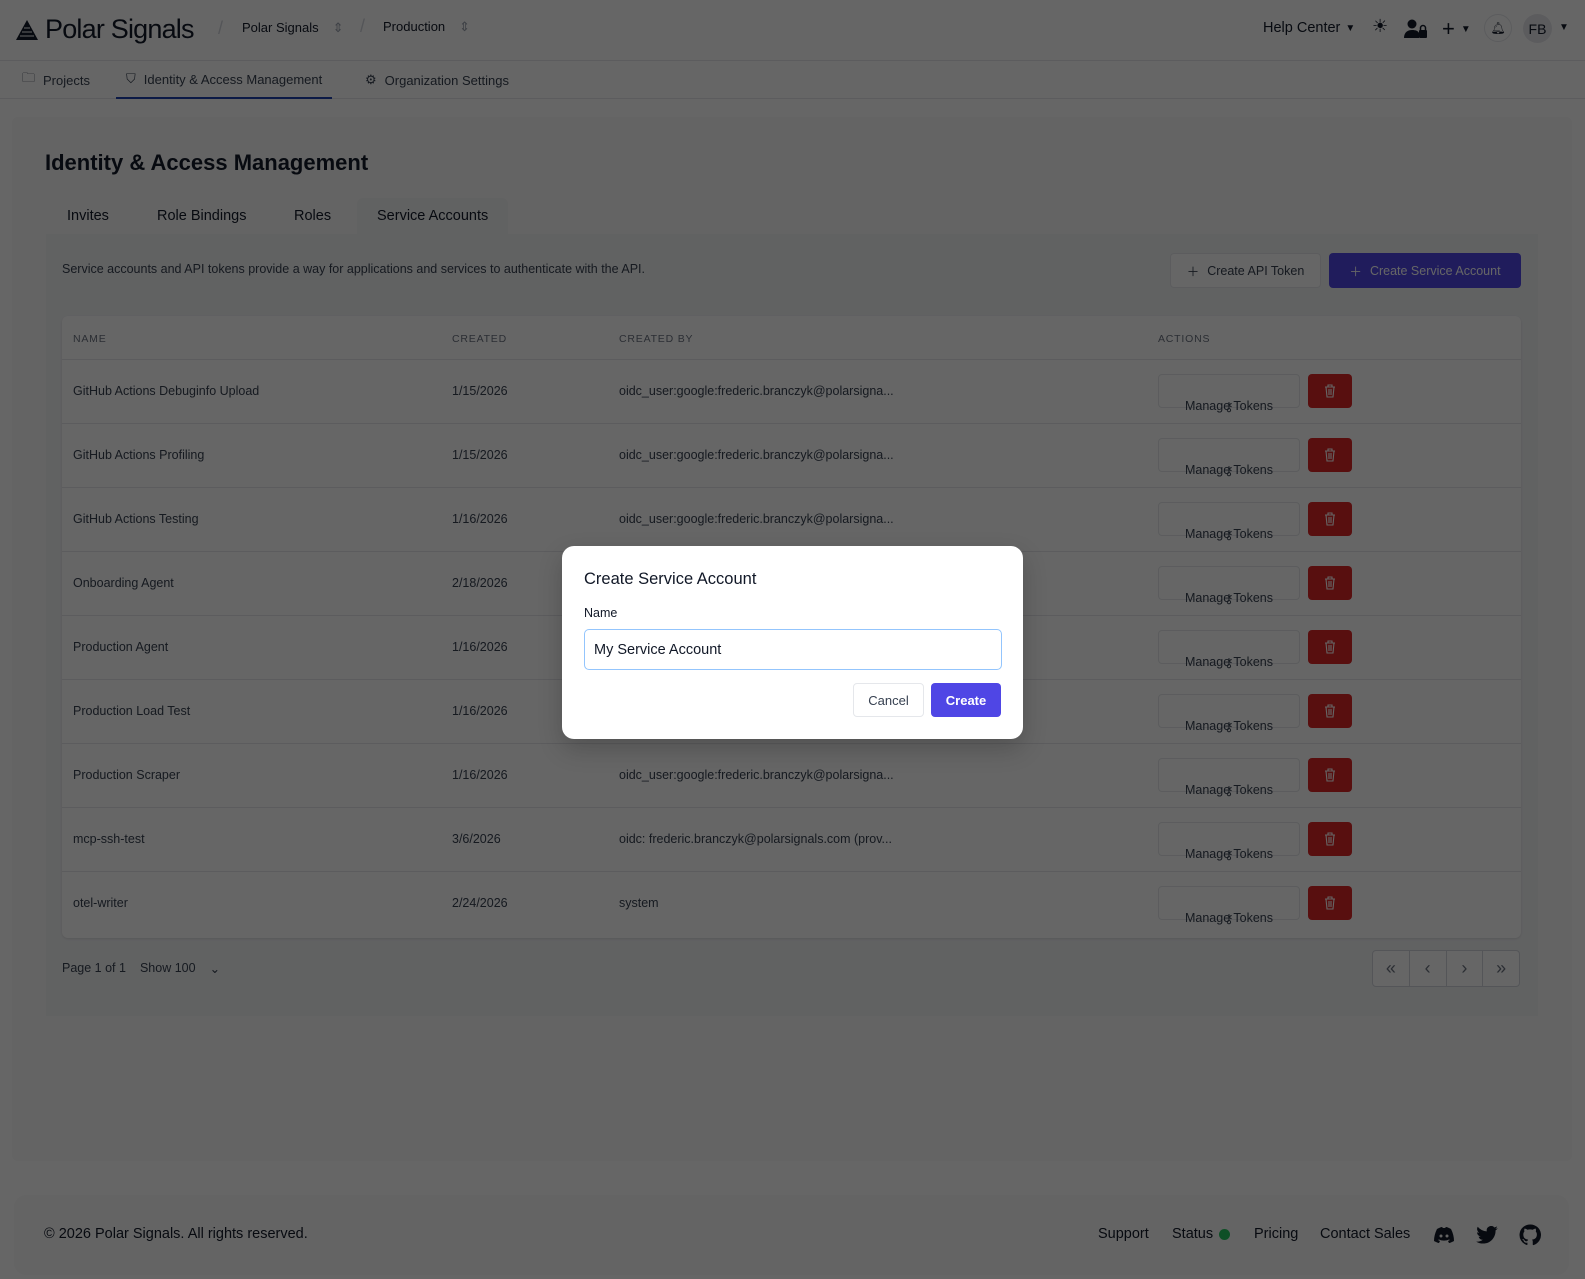 This screenshot has height=1279, width=1585. Describe the element at coordinates (167, 968) in the screenshot. I see `page-size-value: Show 100` at that location.